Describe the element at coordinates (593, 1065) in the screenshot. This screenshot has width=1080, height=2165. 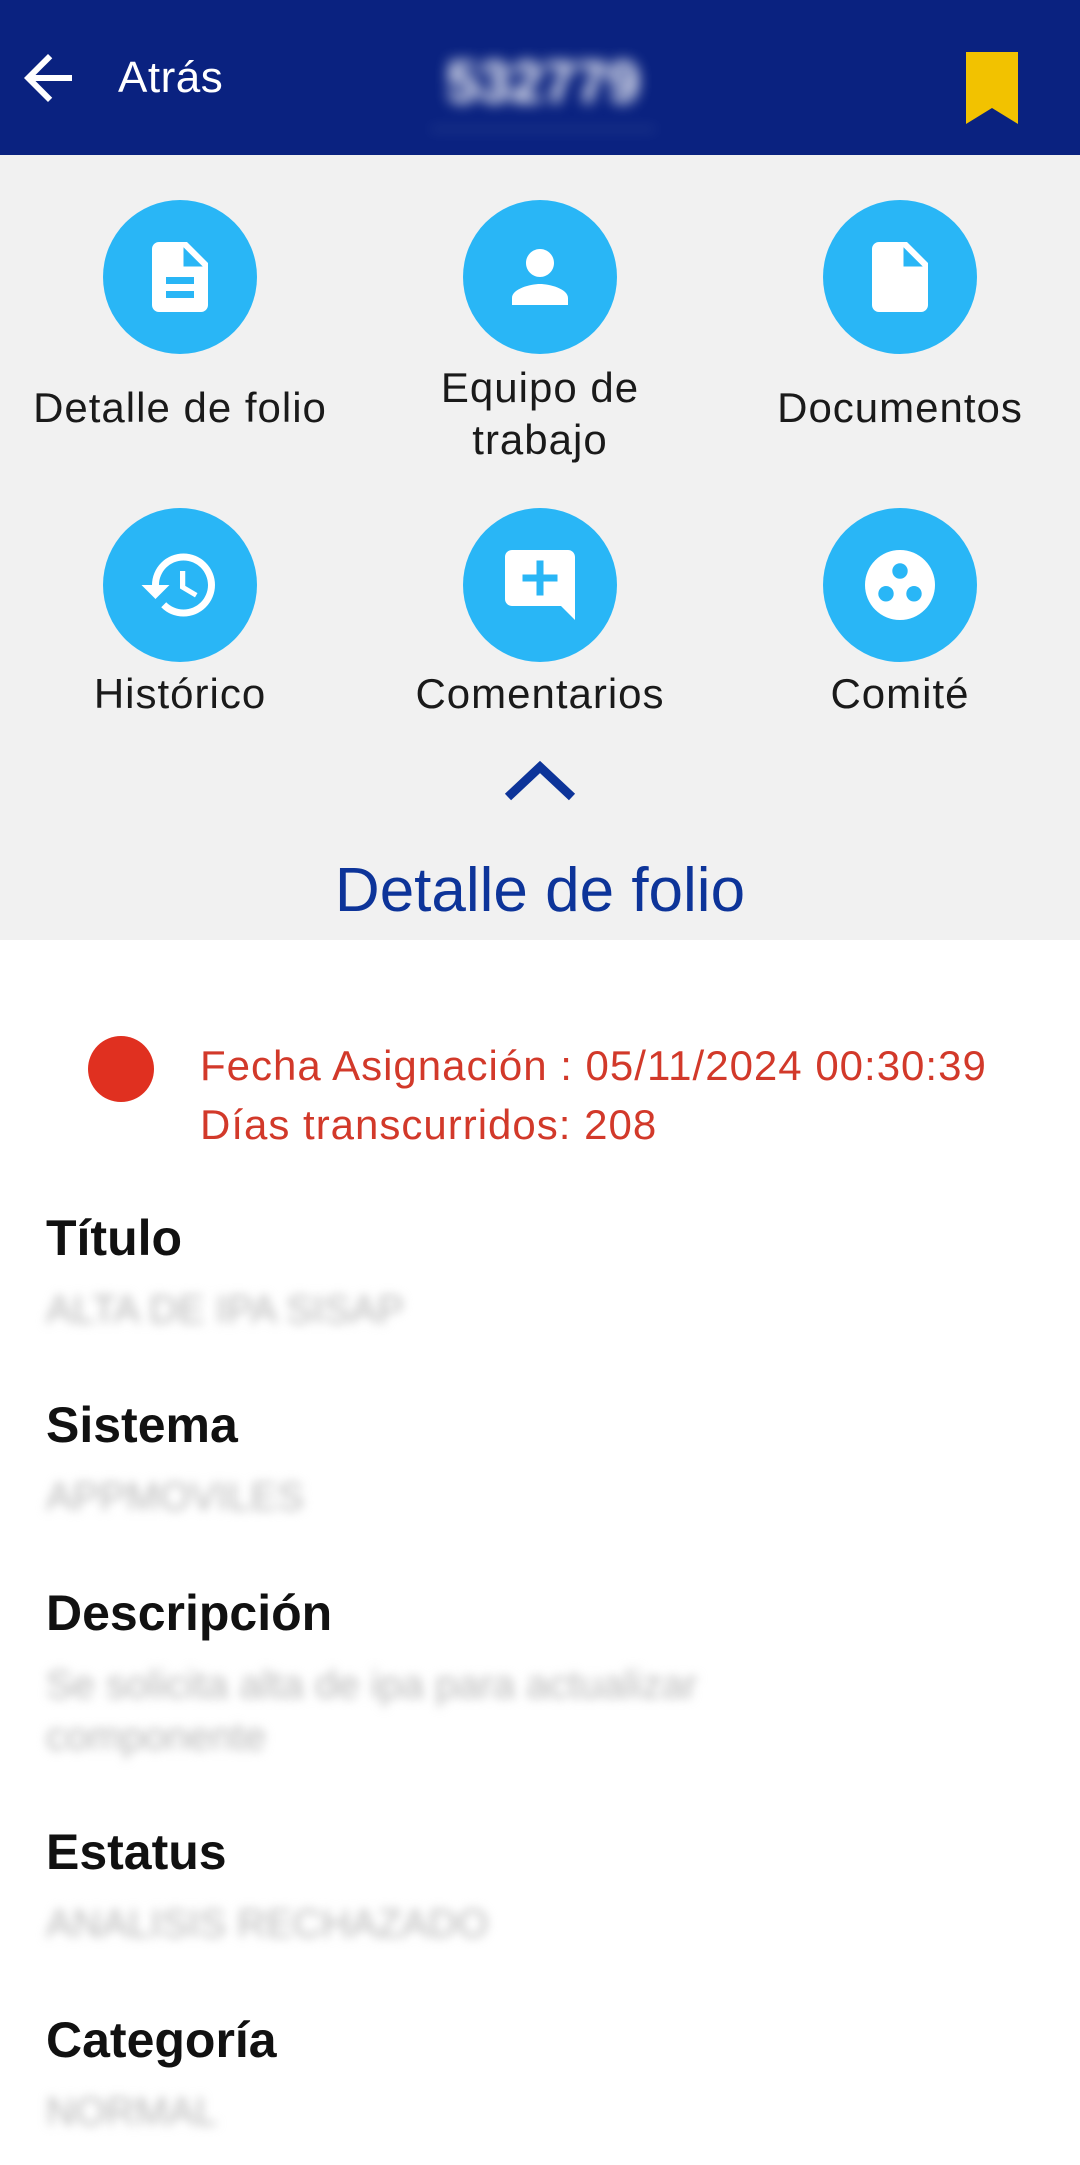
I see `assignment-date: Fecha Asignación : 05/11/2024 00:30:39` at that location.